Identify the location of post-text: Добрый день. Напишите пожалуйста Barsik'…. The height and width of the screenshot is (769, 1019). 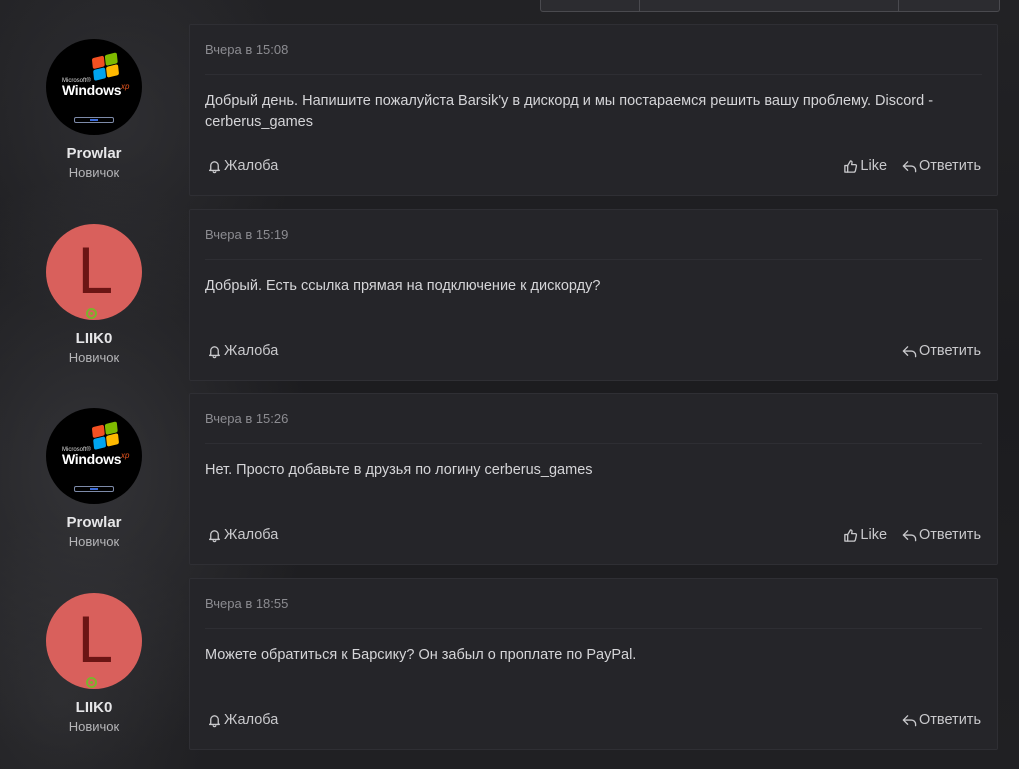
(569, 111).